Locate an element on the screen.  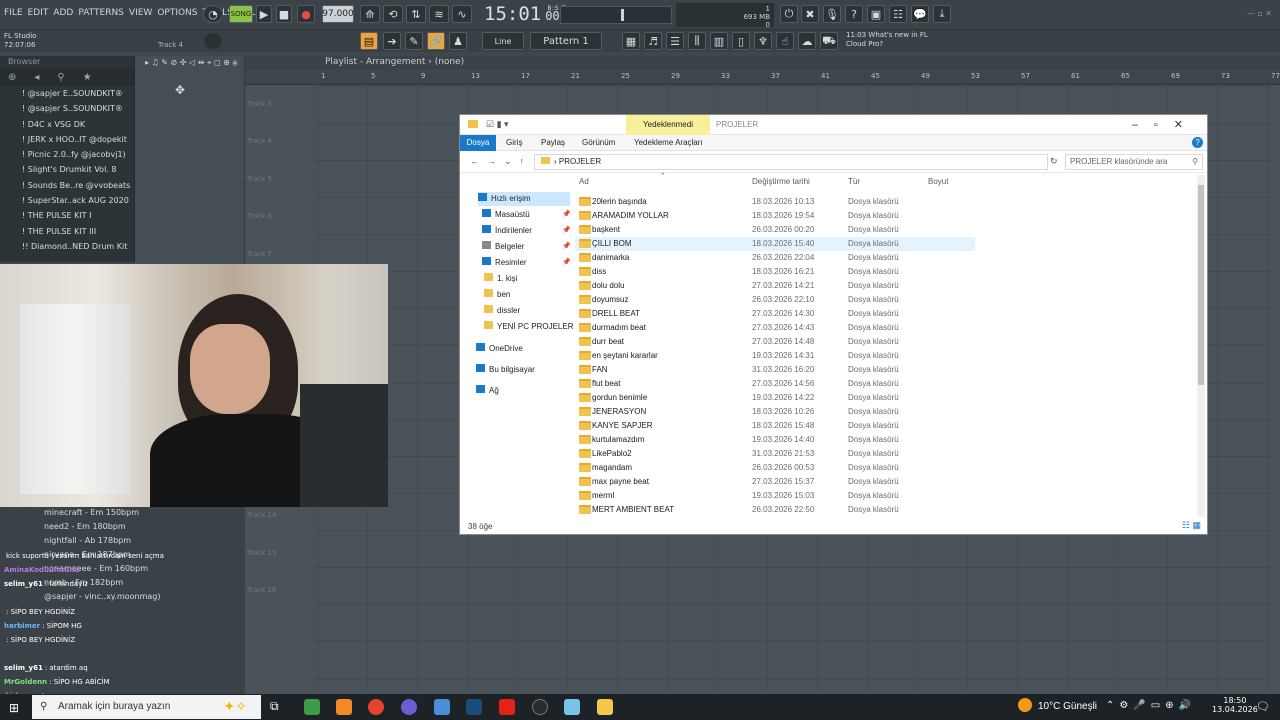
browser-back-icon: ◂ is located at coordinates (36, 77).